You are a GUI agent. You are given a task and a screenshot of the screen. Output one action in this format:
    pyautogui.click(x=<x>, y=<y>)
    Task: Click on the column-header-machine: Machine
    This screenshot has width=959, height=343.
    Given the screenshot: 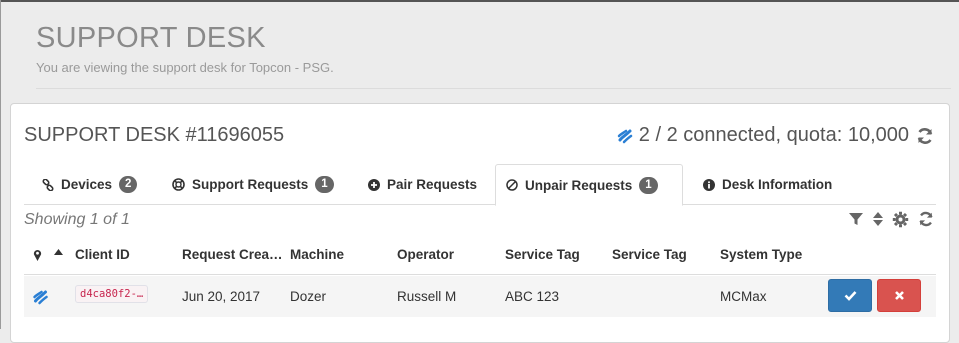 What is the action you would take?
    pyautogui.click(x=317, y=254)
    